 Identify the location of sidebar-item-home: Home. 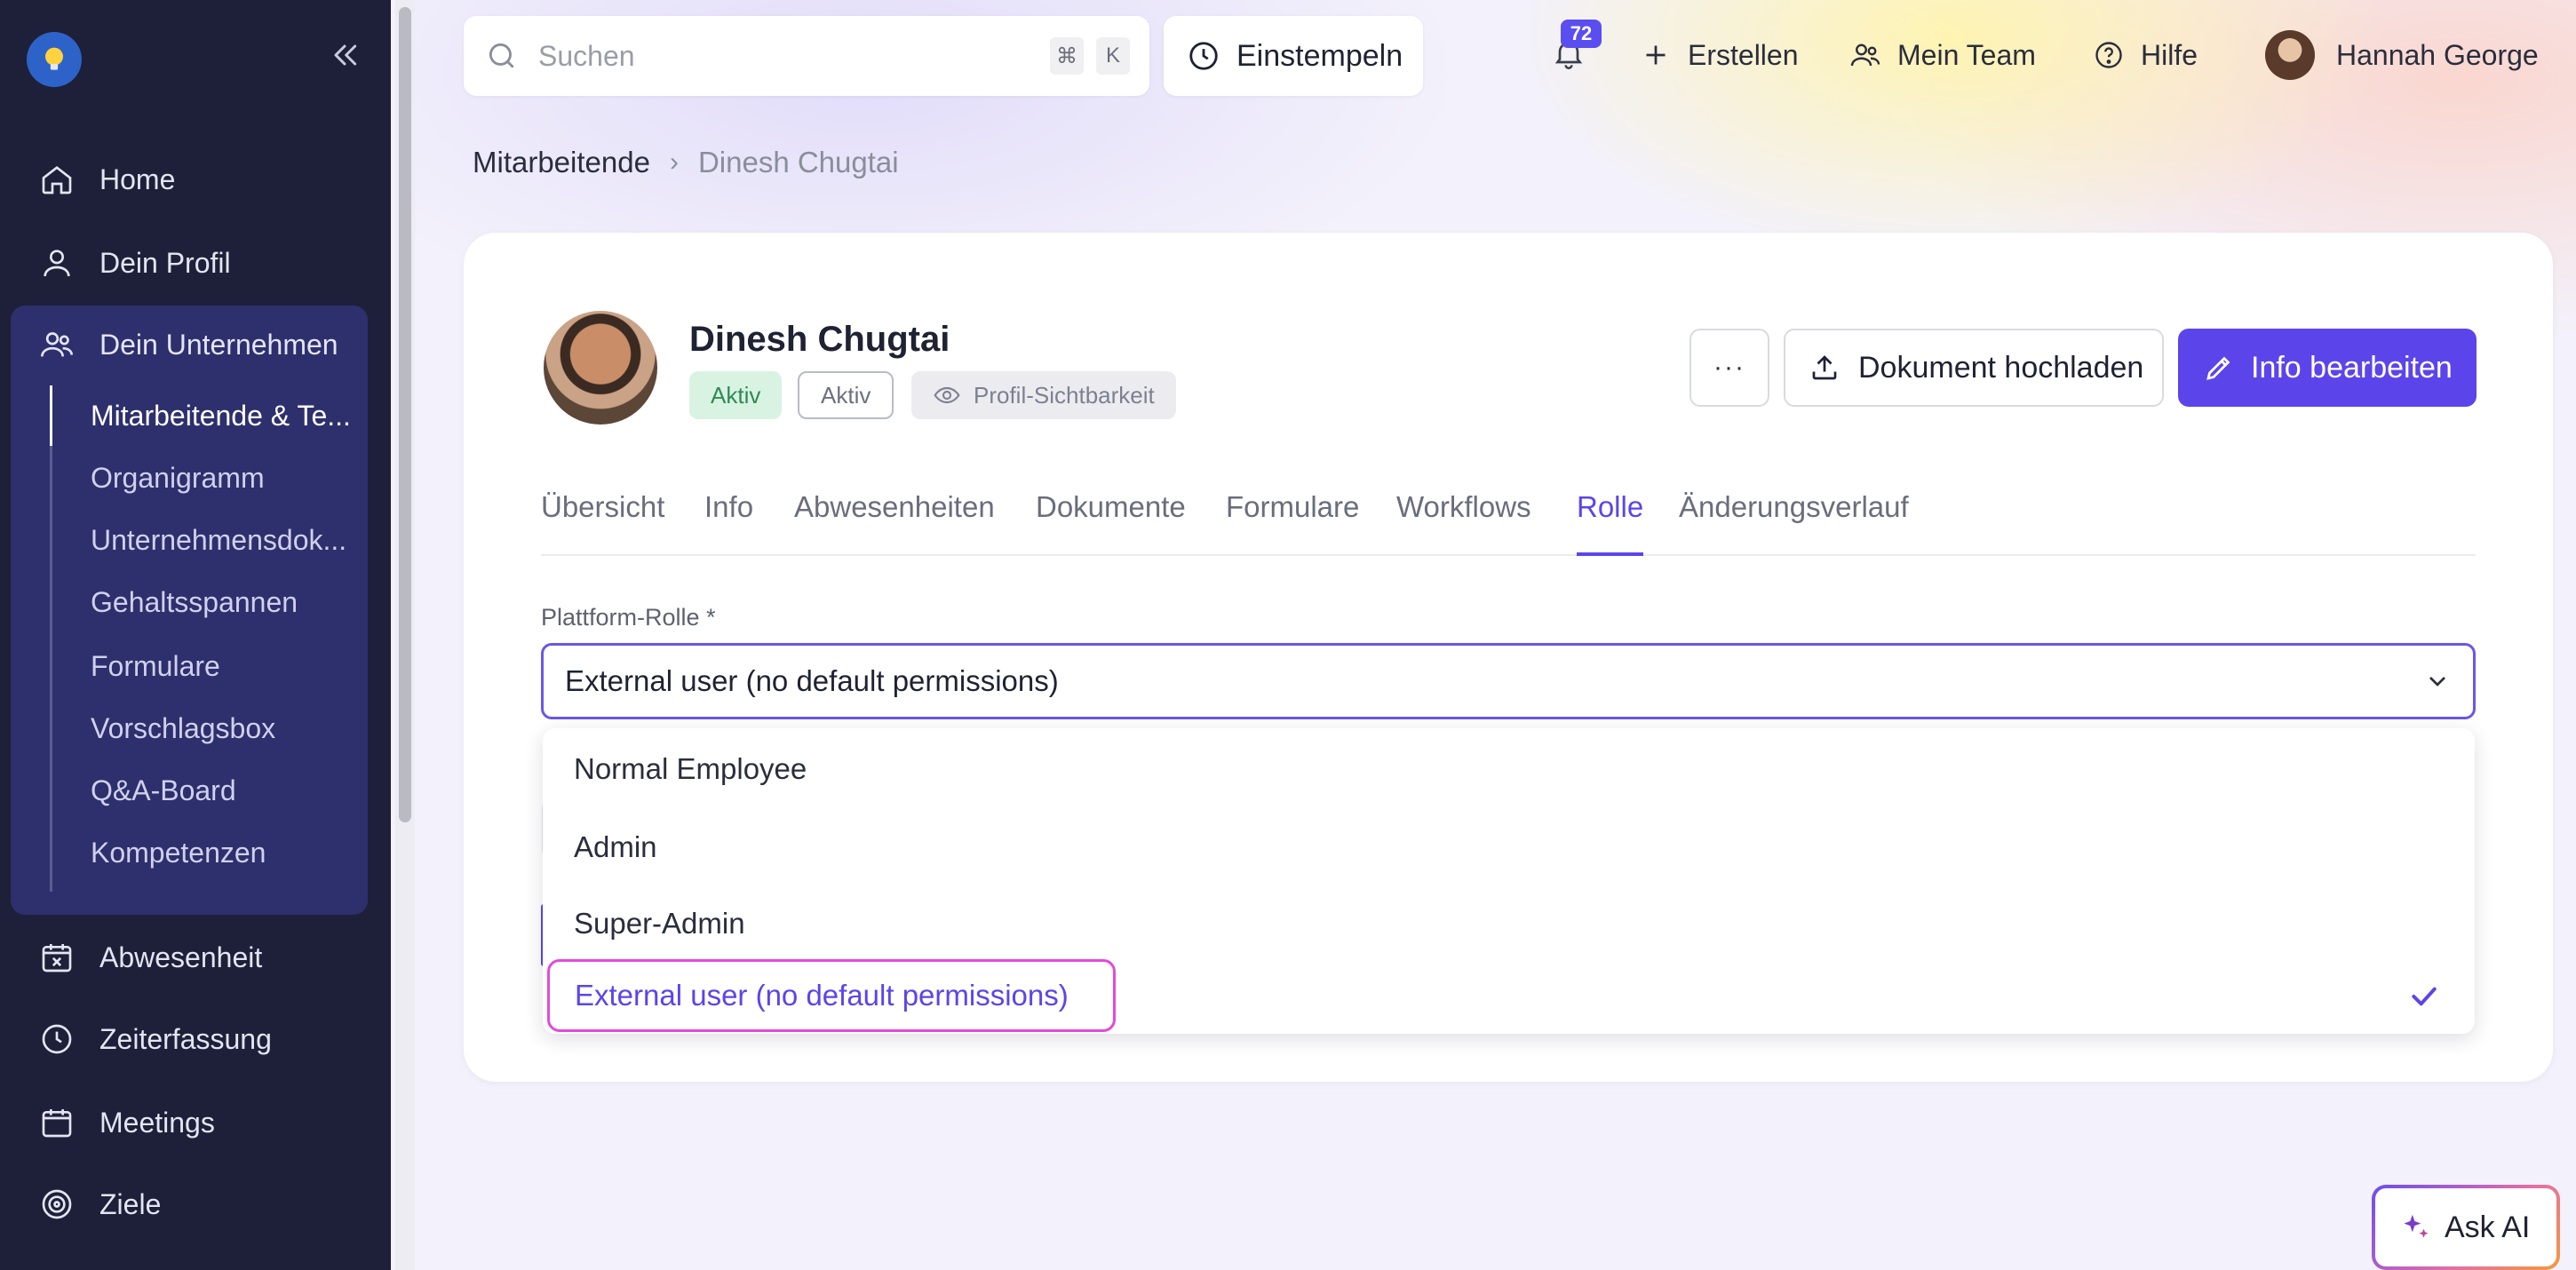
(107, 179).